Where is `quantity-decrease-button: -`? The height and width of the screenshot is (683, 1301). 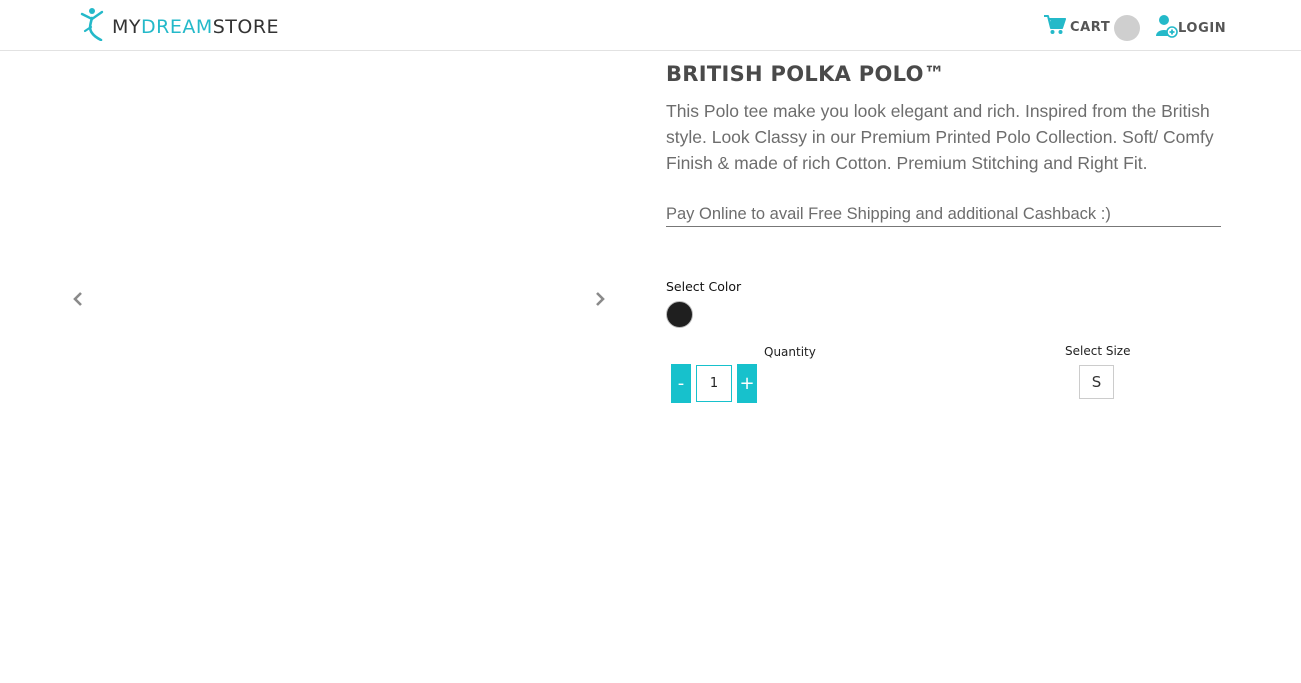 quantity-decrease-button: - is located at coordinates (681, 383).